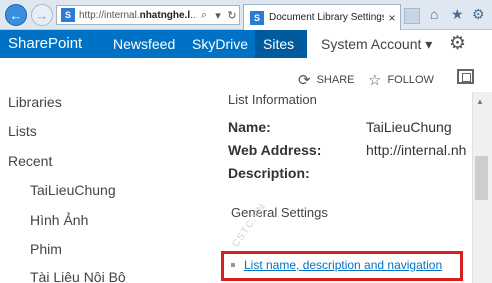 This screenshot has height=283, width=492. Describe the element at coordinates (45, 43) in the screenshot. I see `sharepoint-brand: SharePoint` at that location.